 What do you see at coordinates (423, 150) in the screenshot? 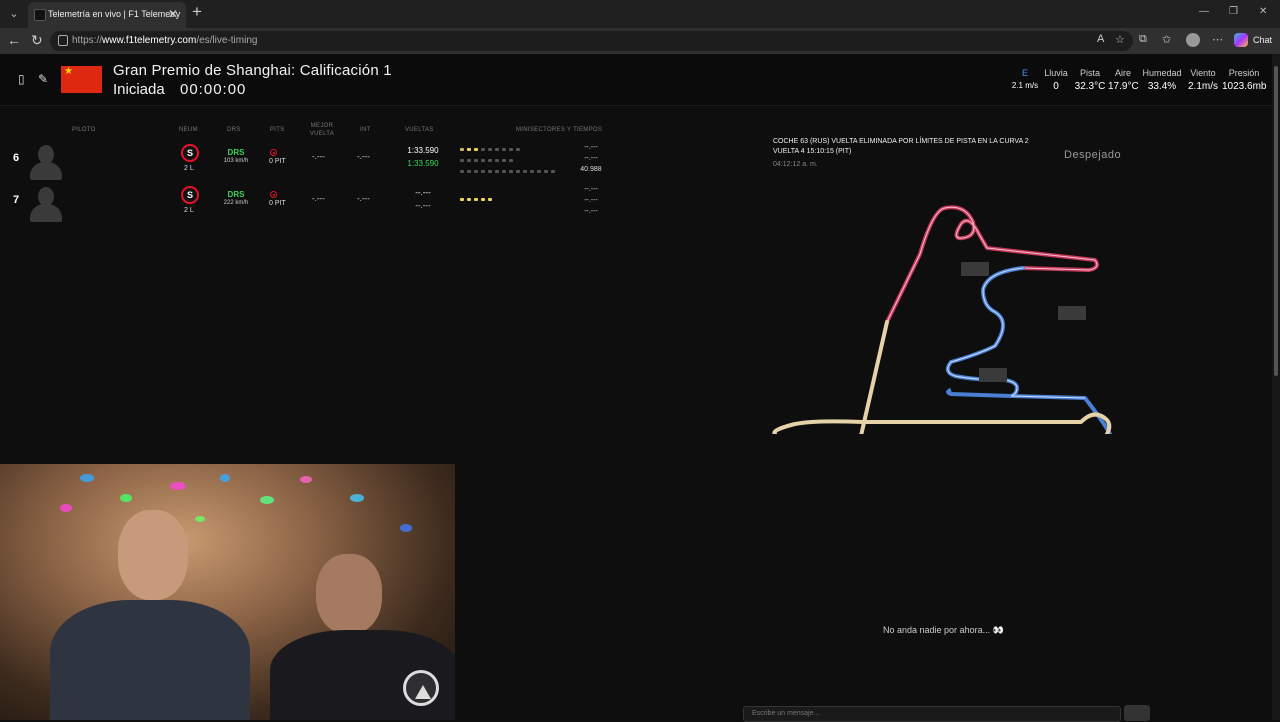
I see `last-lap-time: 1:33.590` at bounding box center [423, 150].